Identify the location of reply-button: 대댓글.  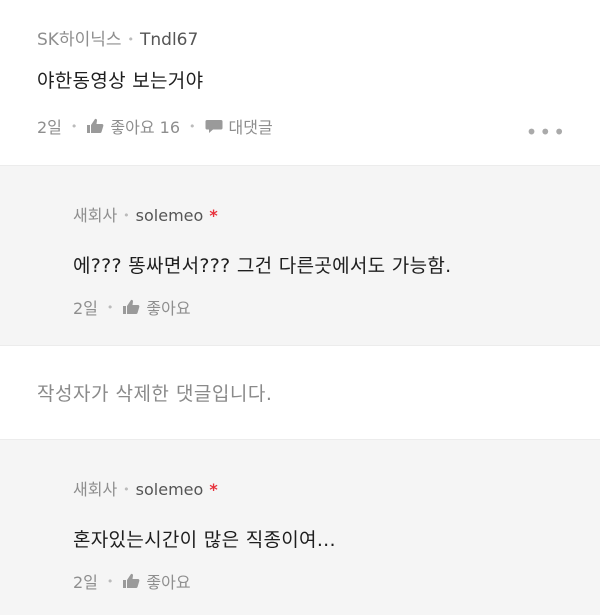
(239, 126).